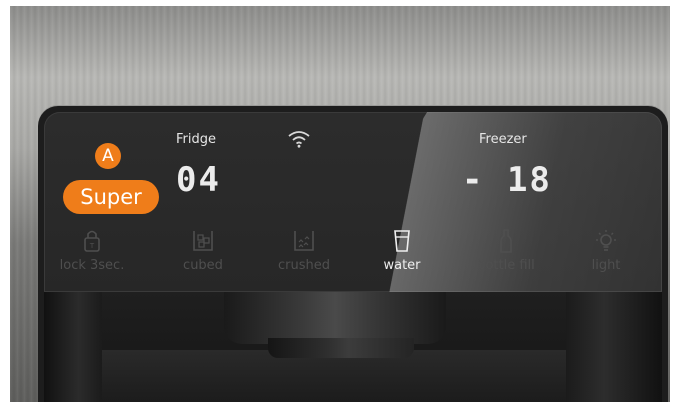  Describe the element at coordinates (203, 241) in the screenshot. I see `ice-cubes-icon` at that location.